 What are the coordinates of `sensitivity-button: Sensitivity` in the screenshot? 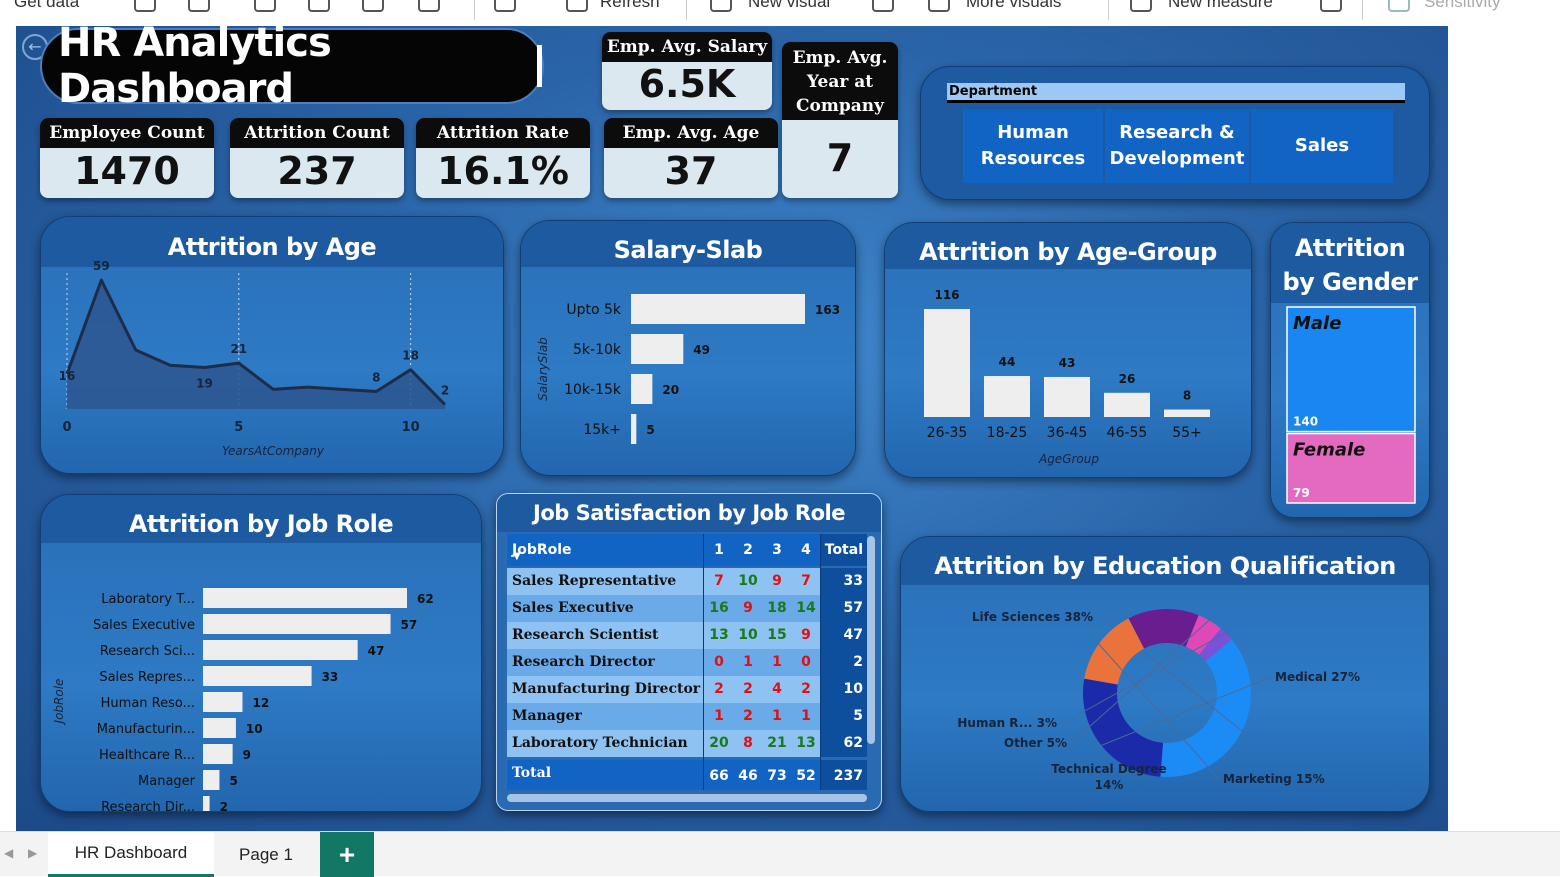 It's located at (1462, 6).